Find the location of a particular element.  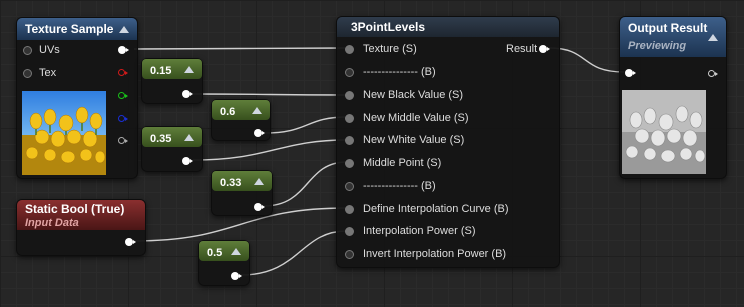

wire-06-to-middle is located at coordinates (305, 125).